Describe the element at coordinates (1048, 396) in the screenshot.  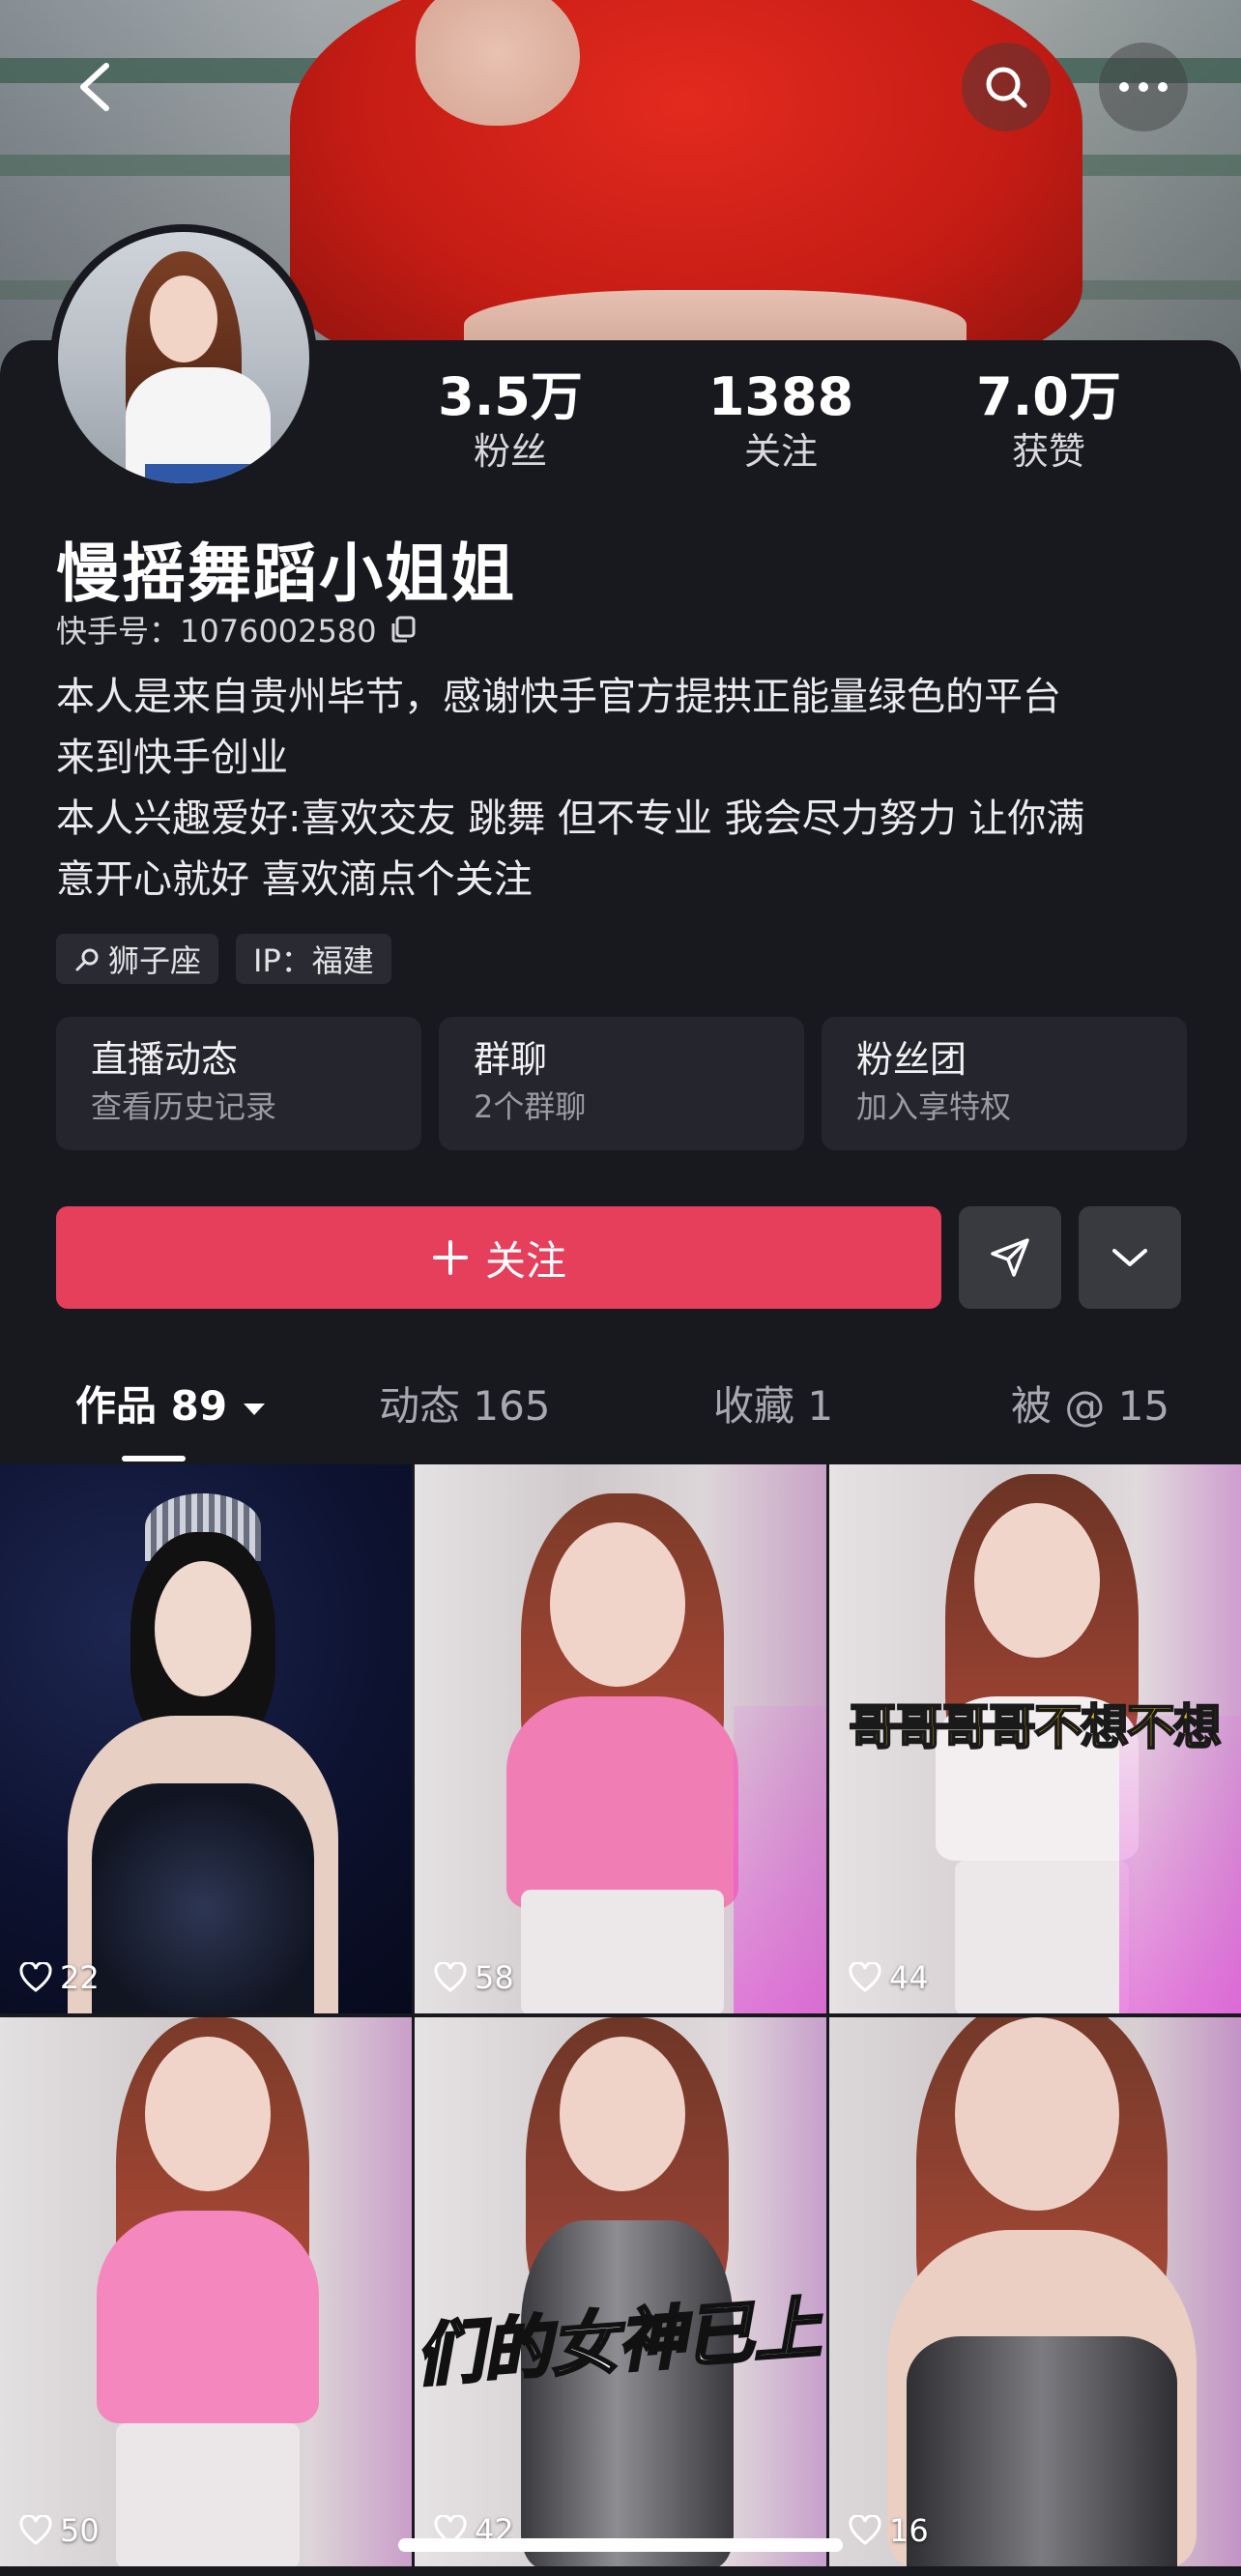
I see `stat-value: 7.0万` at that location.